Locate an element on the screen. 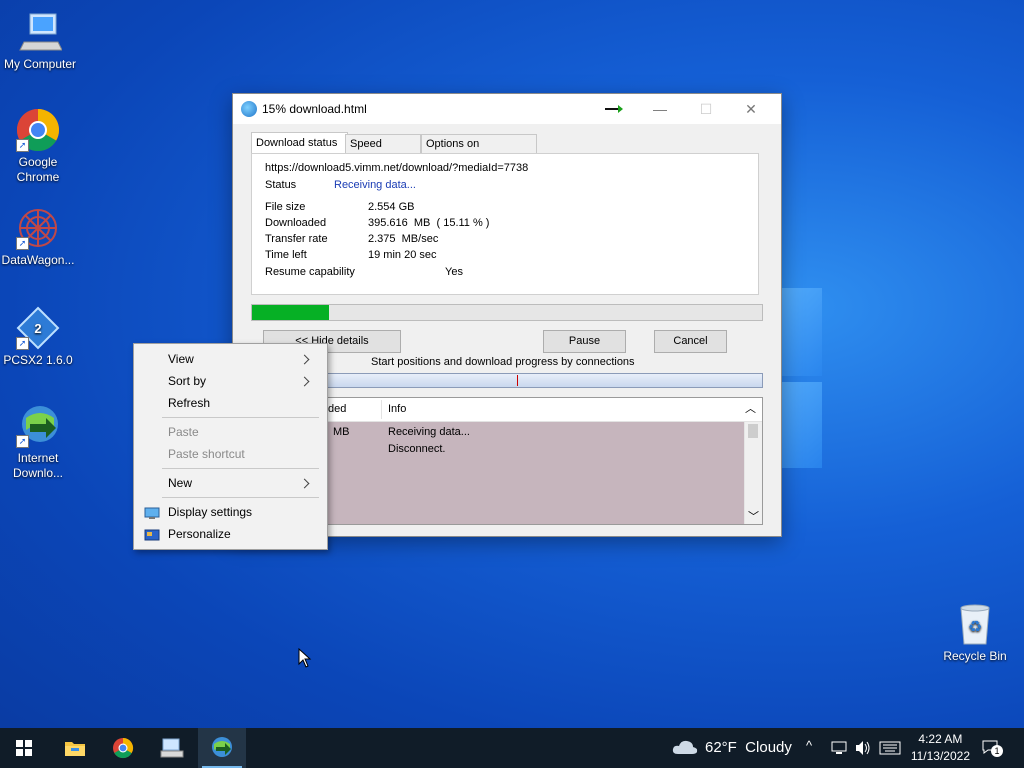 Image resolution: width=1024 pixels, height=768 pixels. volume-icon is located at coordinates (863, 748).